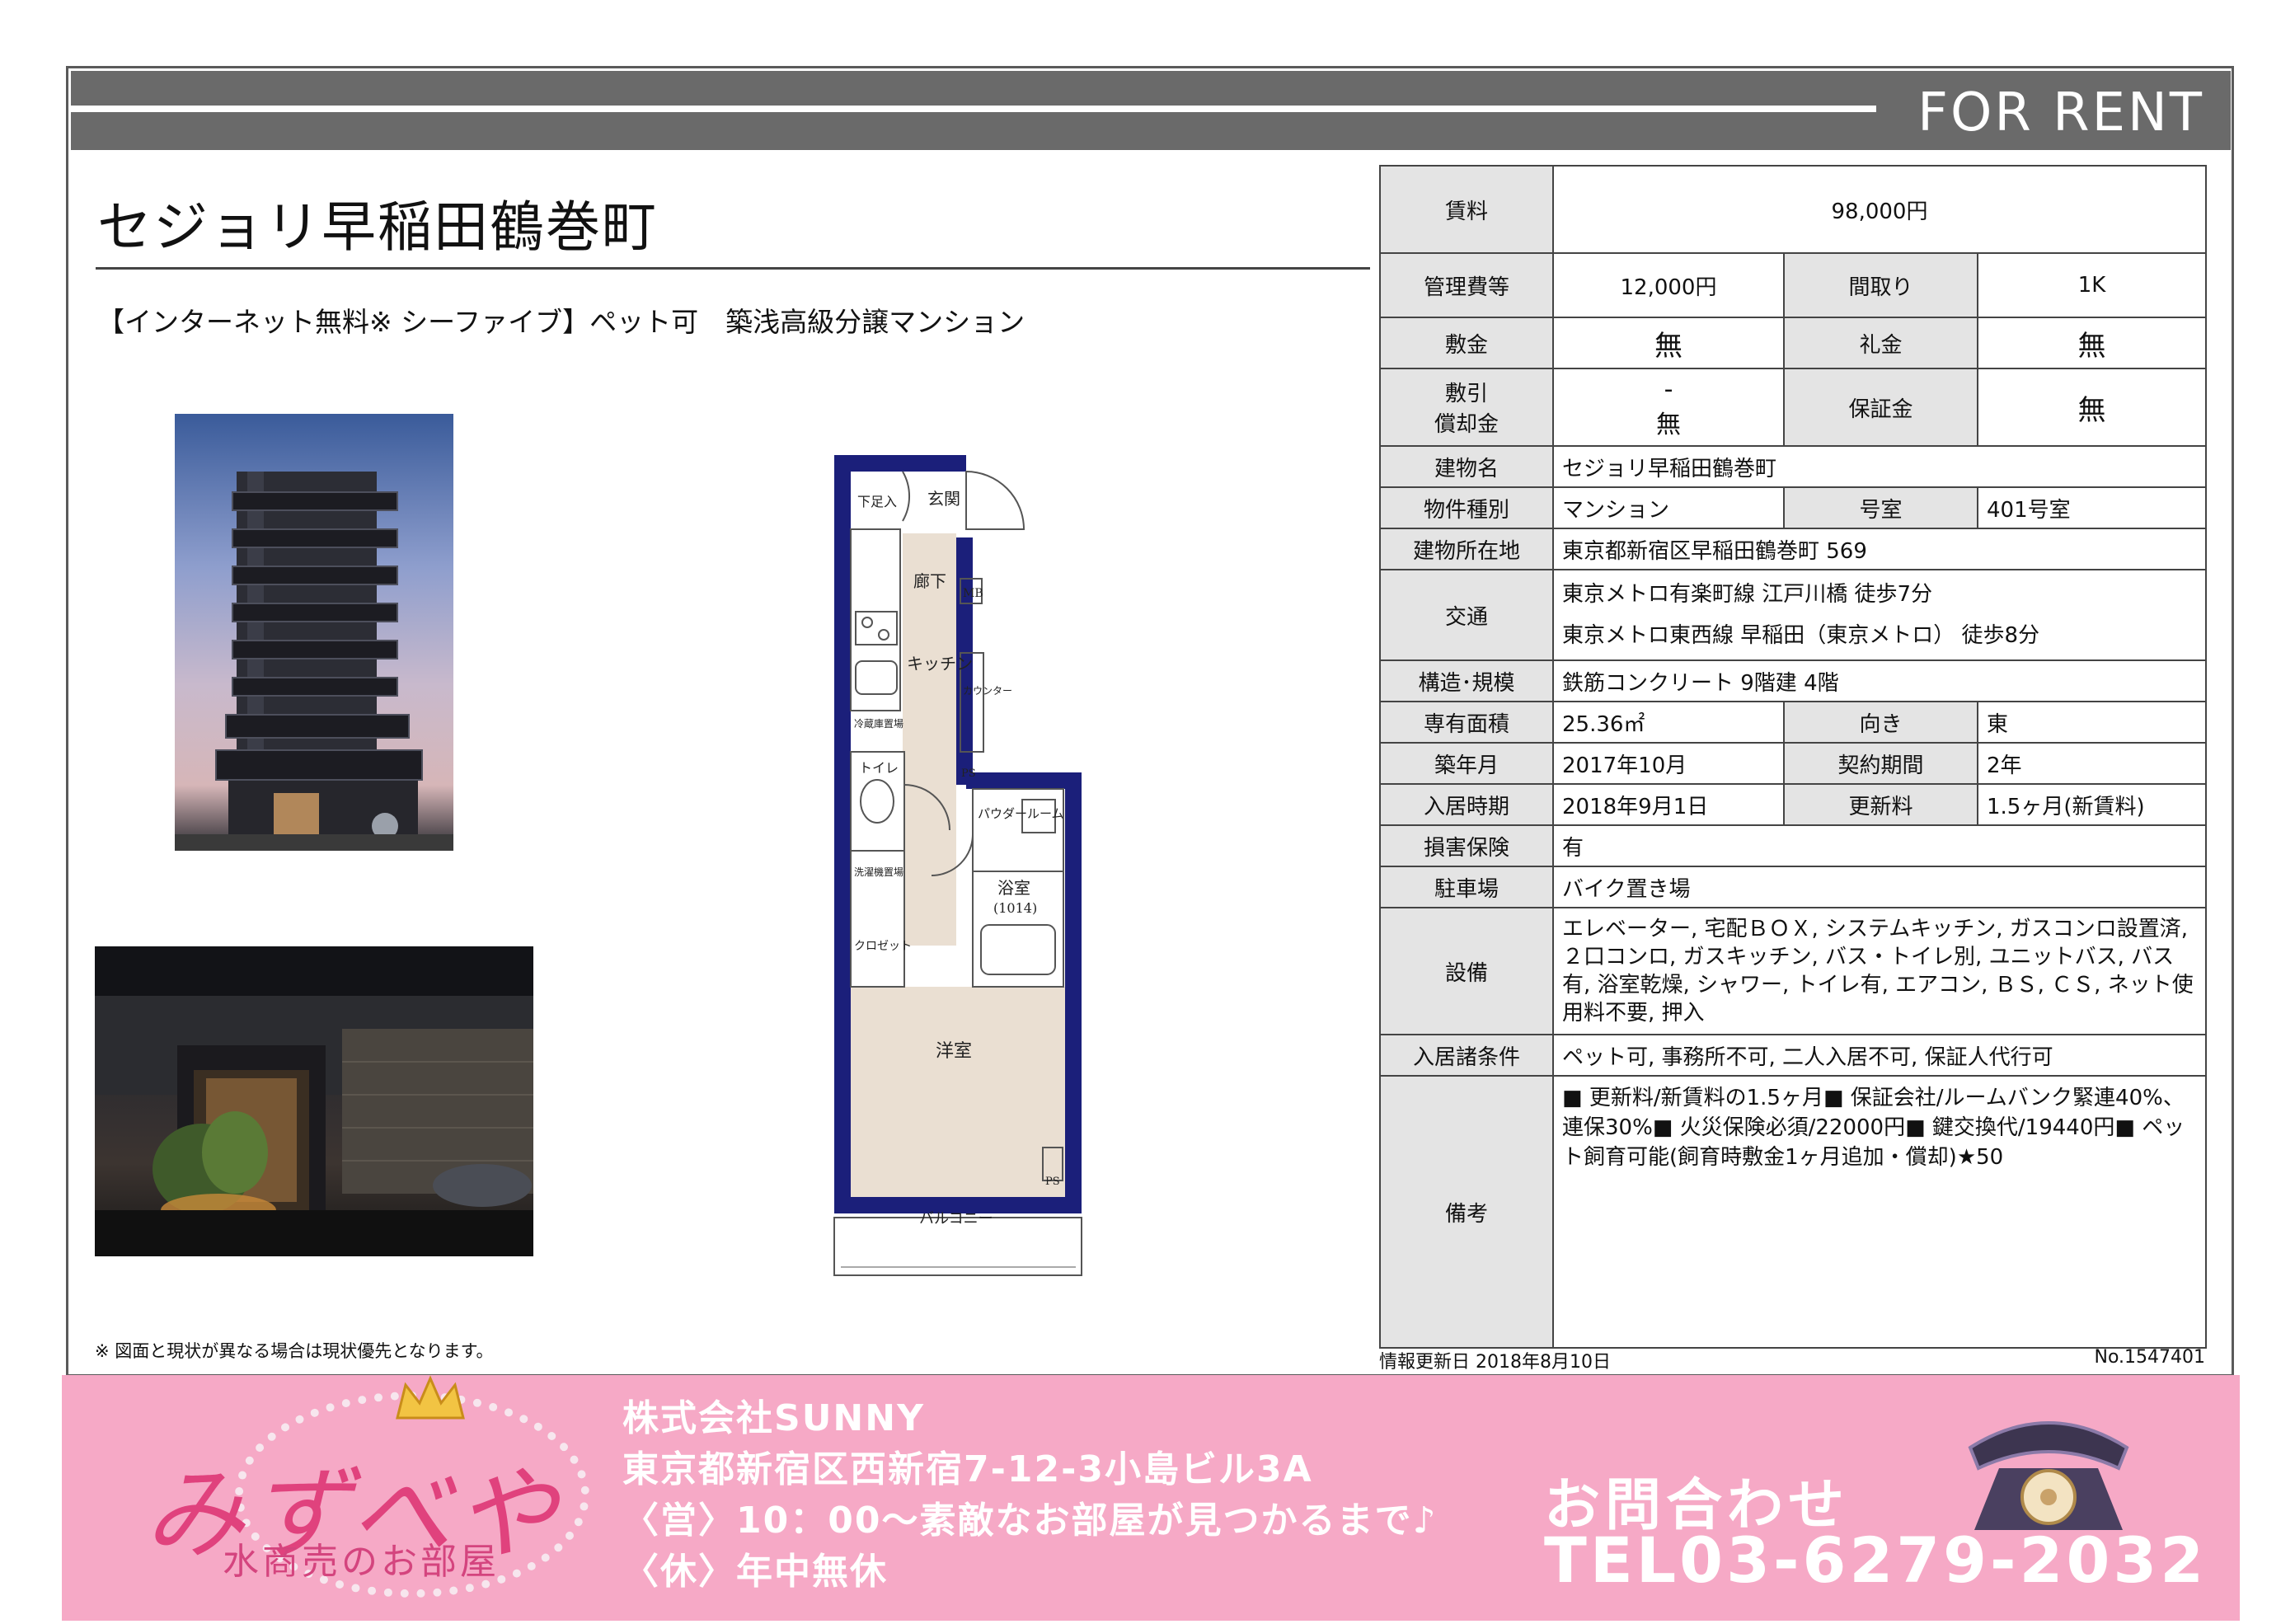  Describe the element at coordinates (1880, 508) in the screenshot. I see `room-number-label: 号室` at that location.